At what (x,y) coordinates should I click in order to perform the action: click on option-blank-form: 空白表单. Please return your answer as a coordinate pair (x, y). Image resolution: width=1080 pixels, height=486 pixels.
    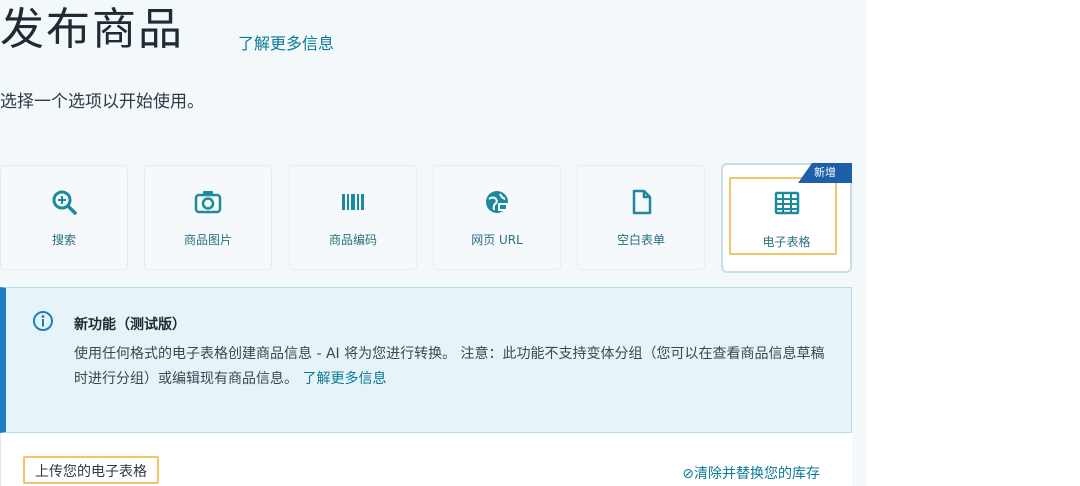
    Looking at the image, I should click on (641, 217).